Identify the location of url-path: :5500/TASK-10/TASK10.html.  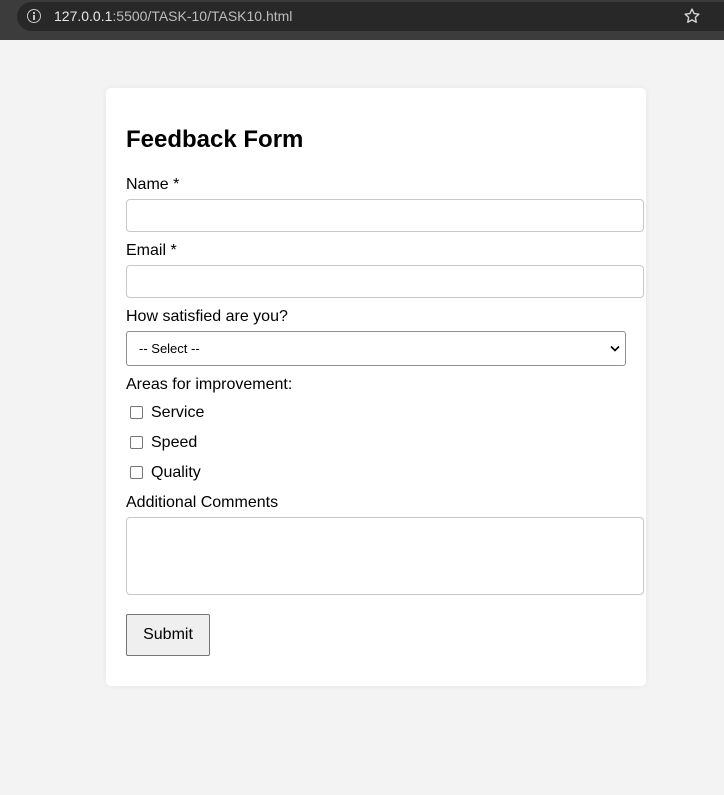
(202, 16).